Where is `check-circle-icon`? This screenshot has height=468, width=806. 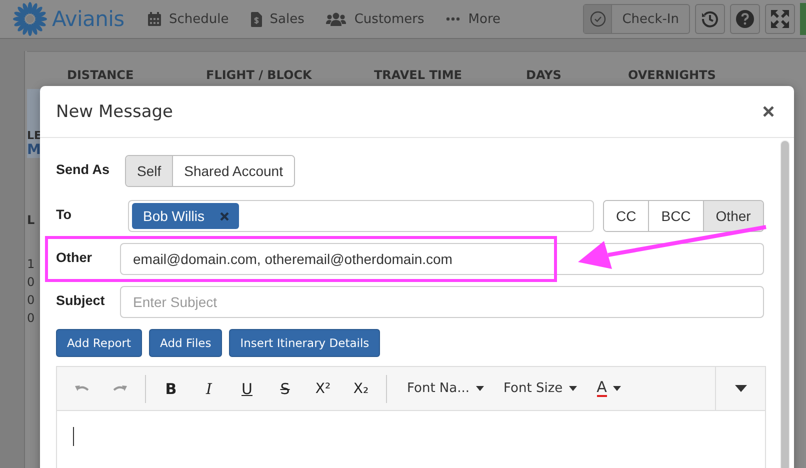 check-circle-icon is located at coordinates (598, 19).